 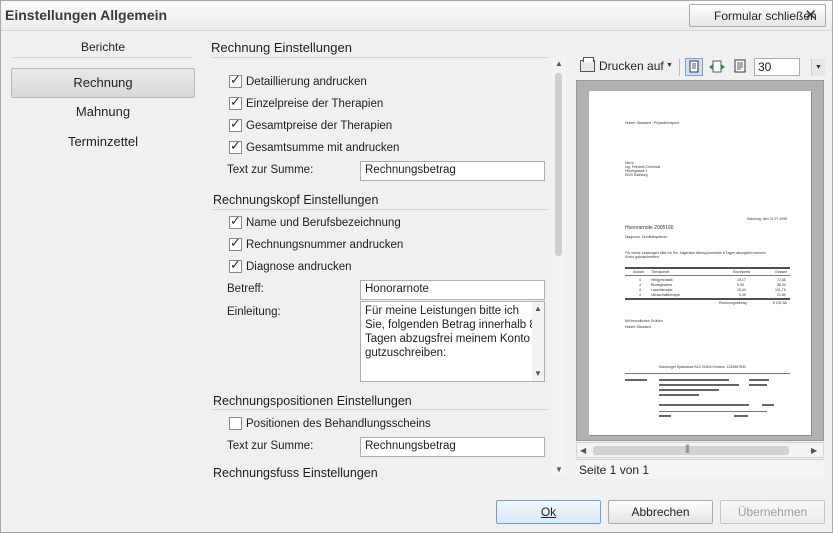 What do you see at coordinates (312, 401) in the screenshot?
I see `section-title-positionen: Rechnungspositionen Einstellungen` at bounding box center [312, 401].